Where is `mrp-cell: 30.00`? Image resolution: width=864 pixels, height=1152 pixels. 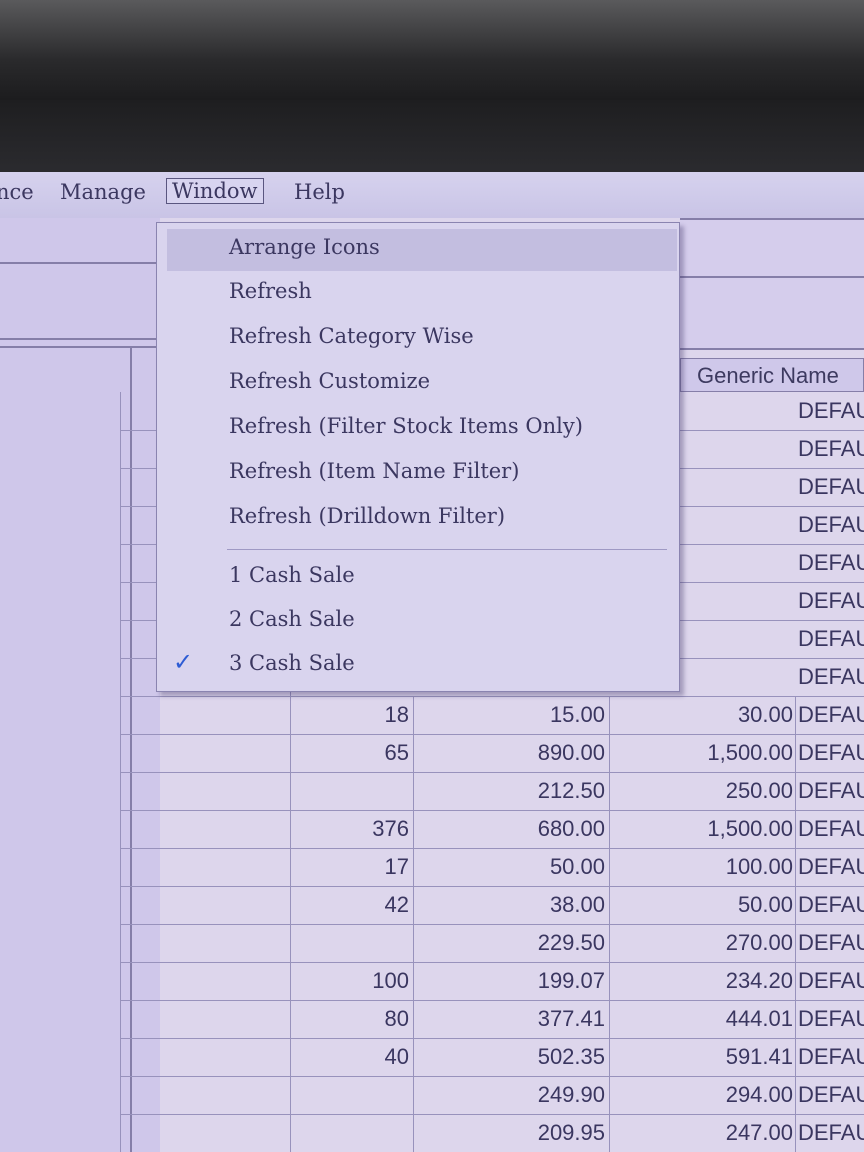 mrp-cell: 30.00 is located at coordinates (703, 715).